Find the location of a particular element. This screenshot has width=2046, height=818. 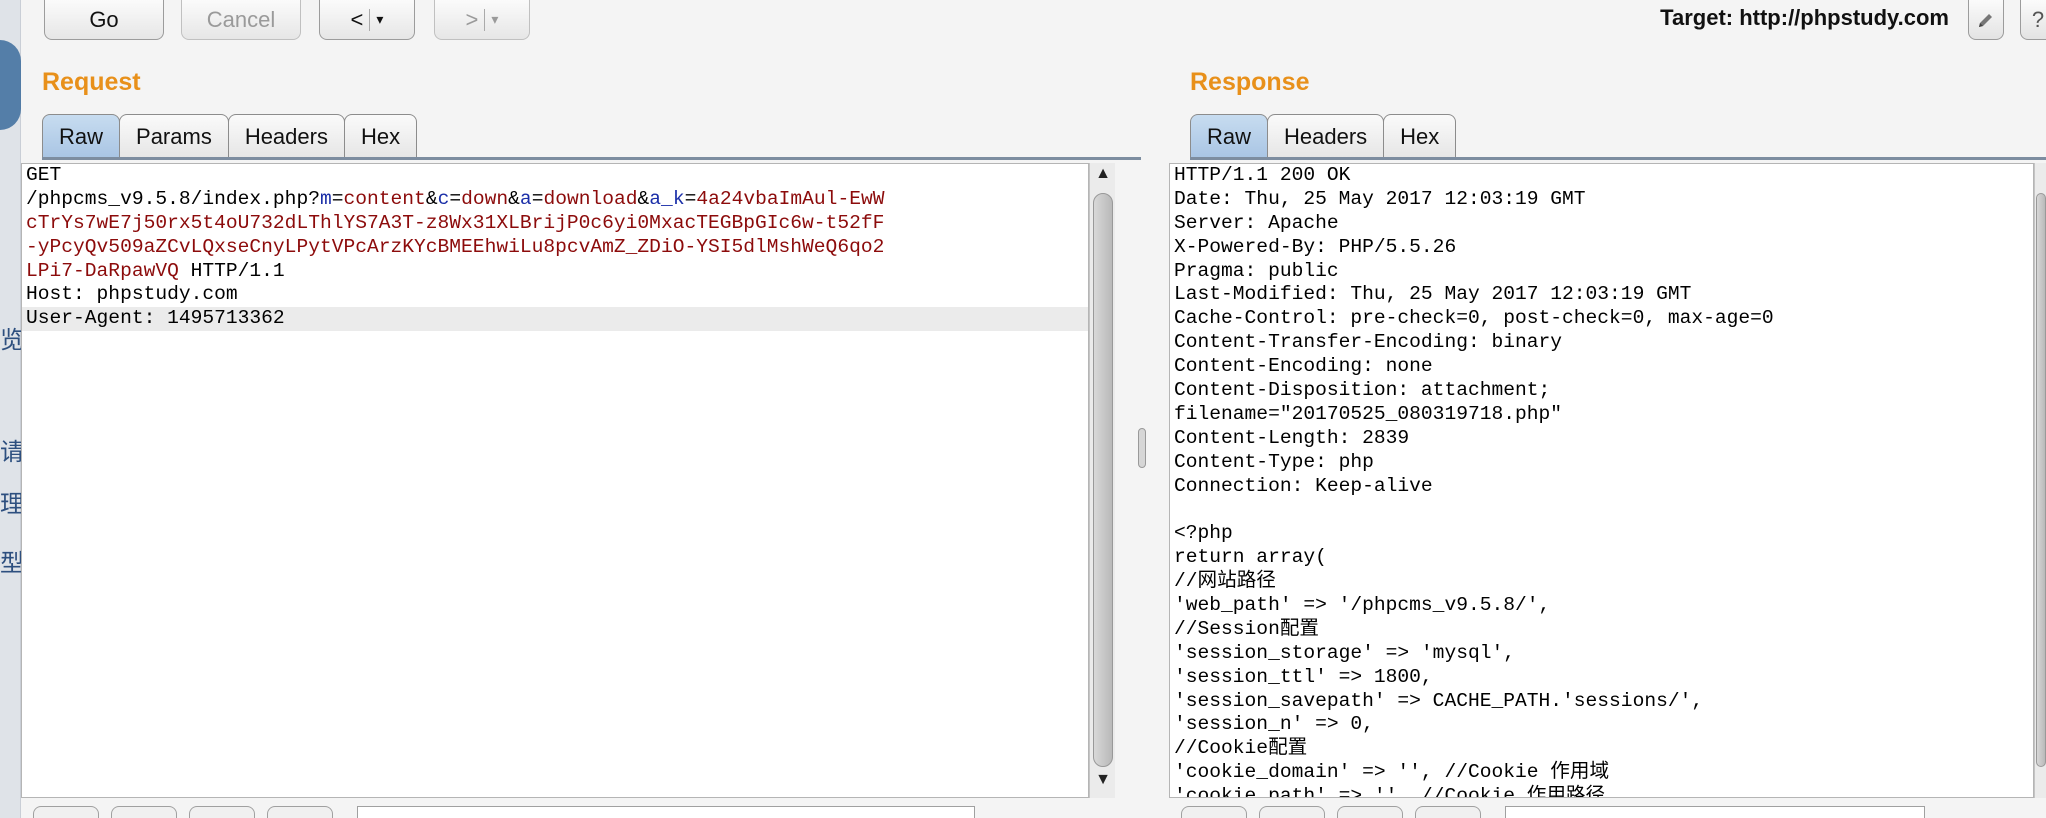

go-label: Go is located at coordinates (104, 19).